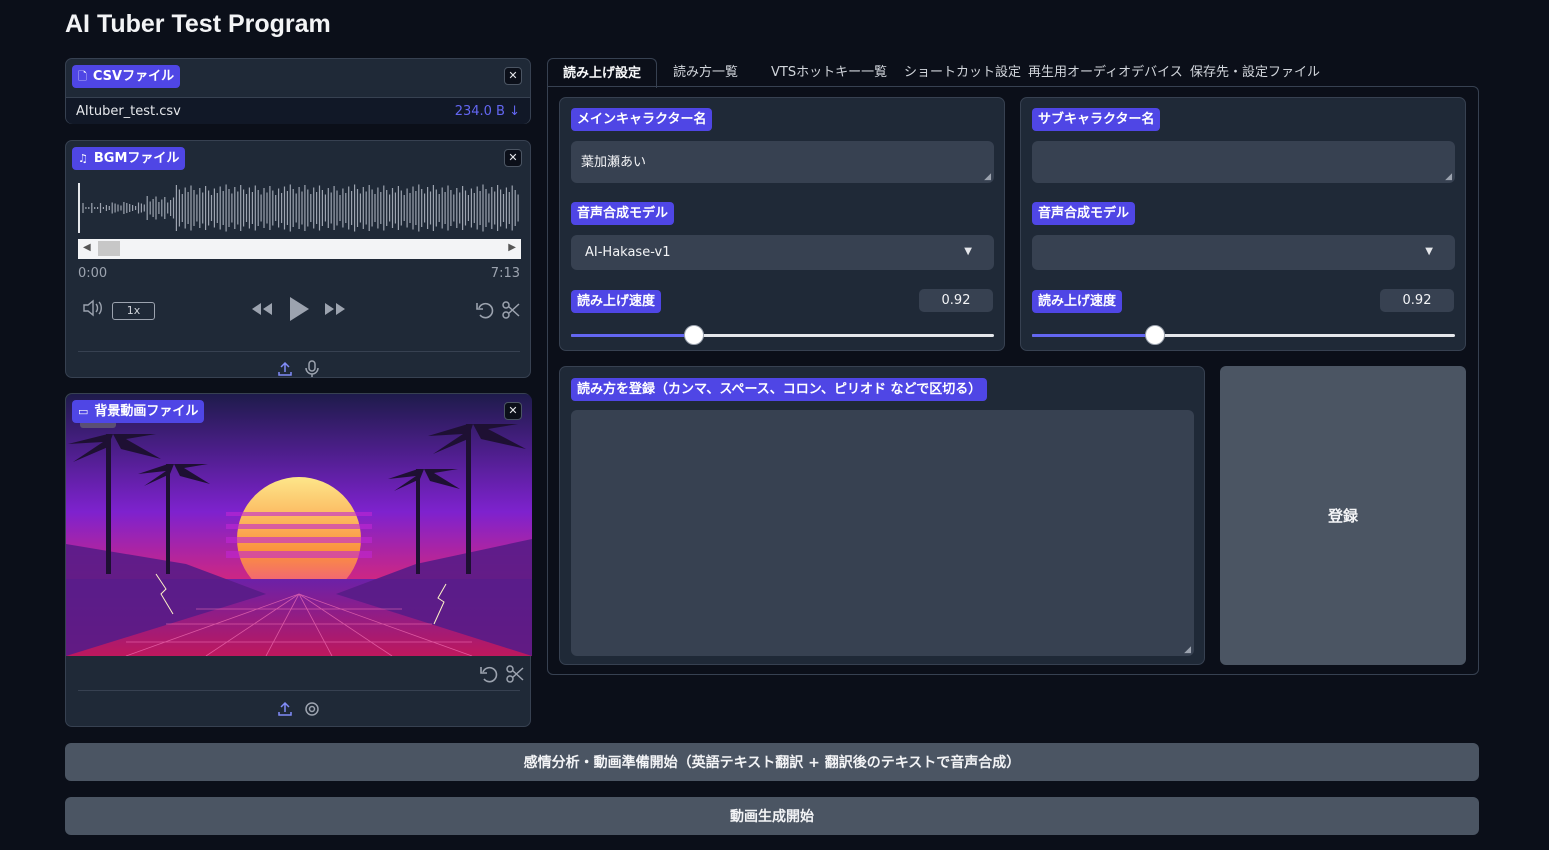 The image size is (1549, 850). I want to click on sub-speed-slider-knob, so click(1154, 335).